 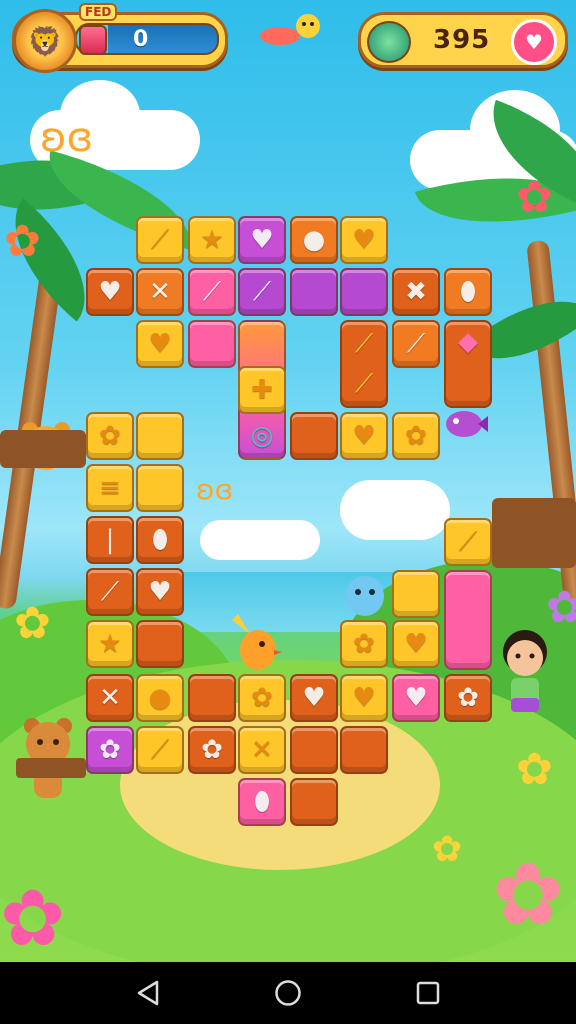 What do you see at coordinates (364, 384) in the screenshot?
I see `leaf-tile: ⟋` at bounding box center [364, 384].